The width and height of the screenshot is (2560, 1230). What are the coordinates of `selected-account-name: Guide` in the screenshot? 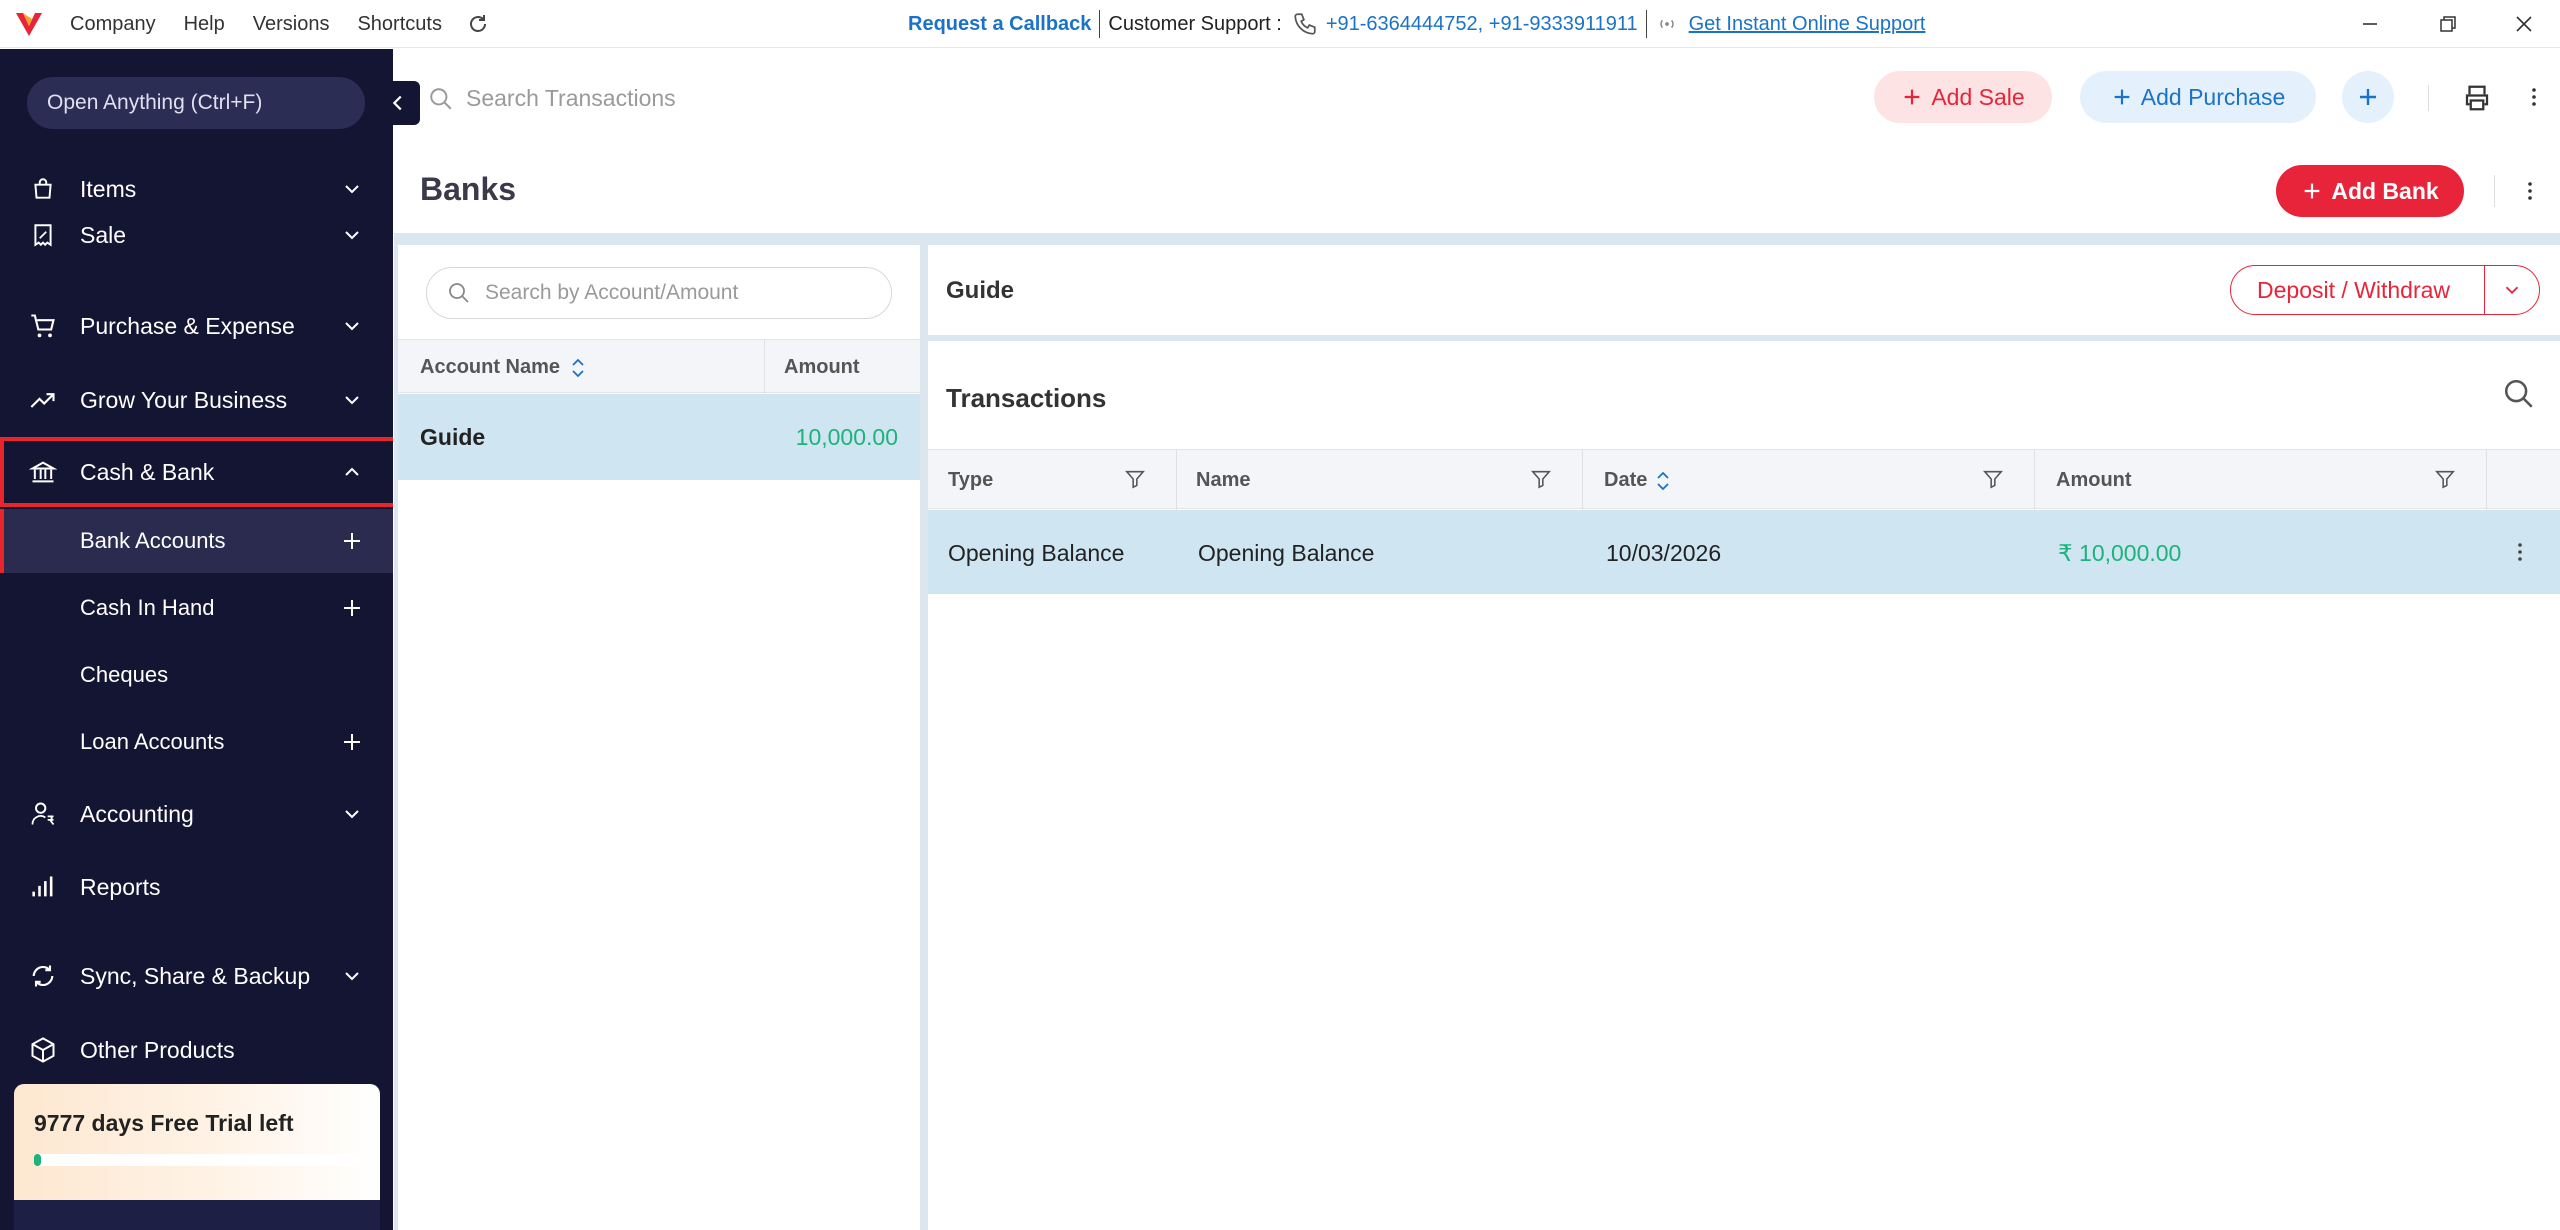 It's located at (980, 290).